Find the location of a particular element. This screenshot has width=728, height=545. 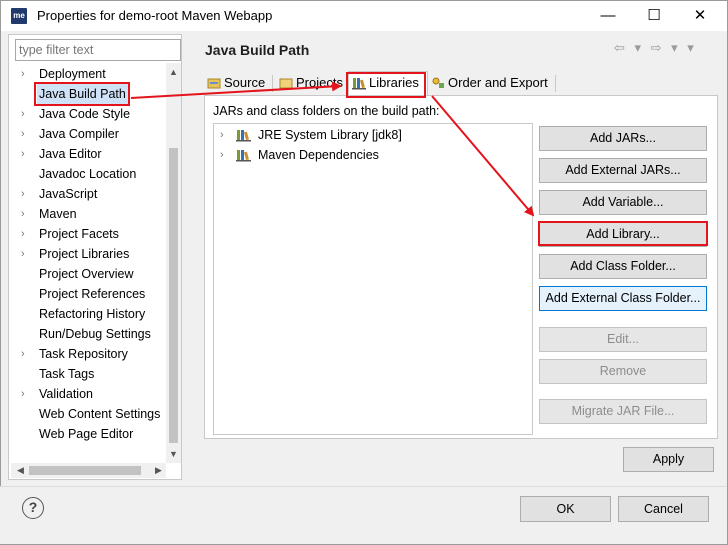

sidebar-item: › Task Repository is located at coordinates (88, 354).